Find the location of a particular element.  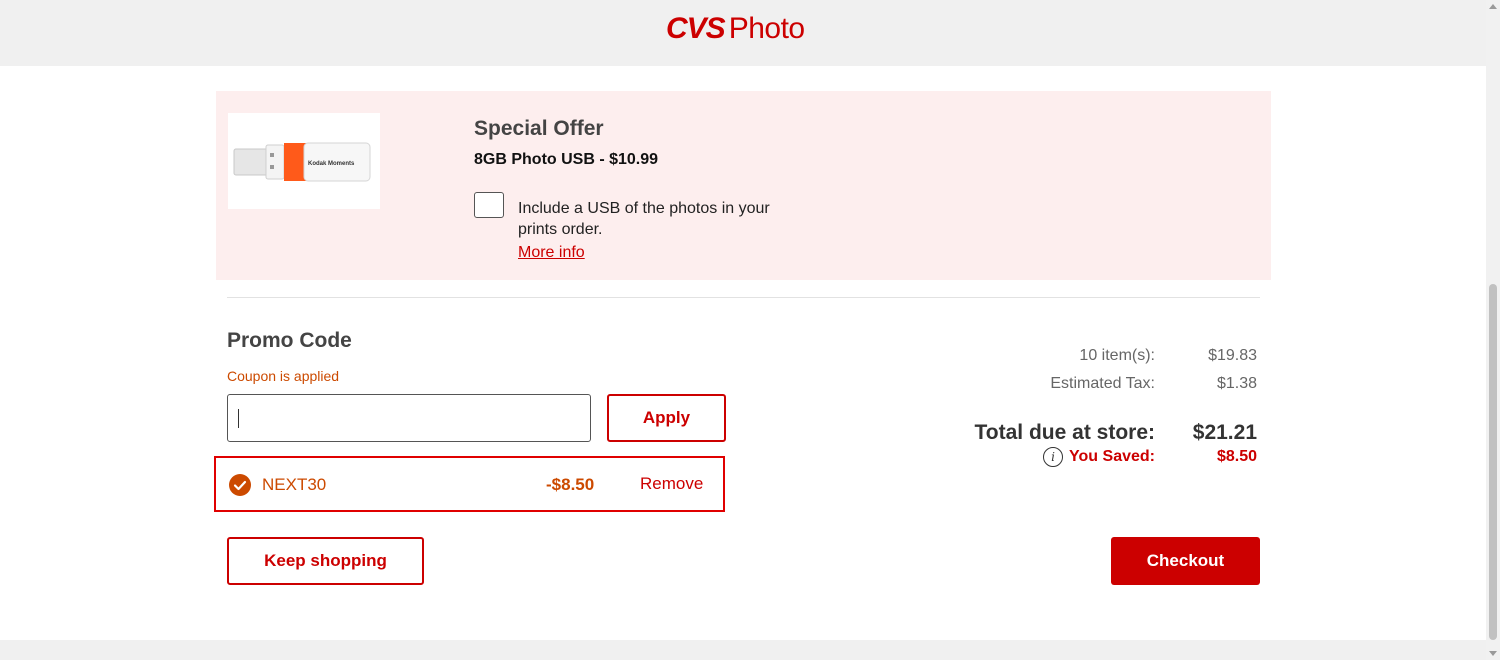

promo-code-field is located at coordinates (409, 418).